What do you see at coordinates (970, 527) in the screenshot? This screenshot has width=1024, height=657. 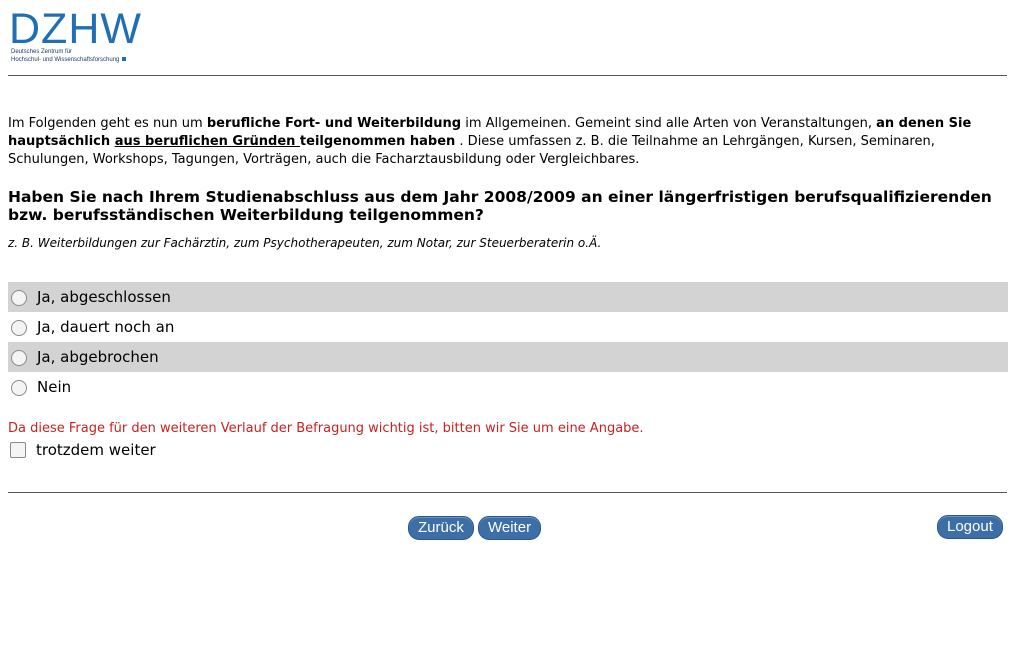 I see `logout-button: Logout` at bounding box center [970, 527].